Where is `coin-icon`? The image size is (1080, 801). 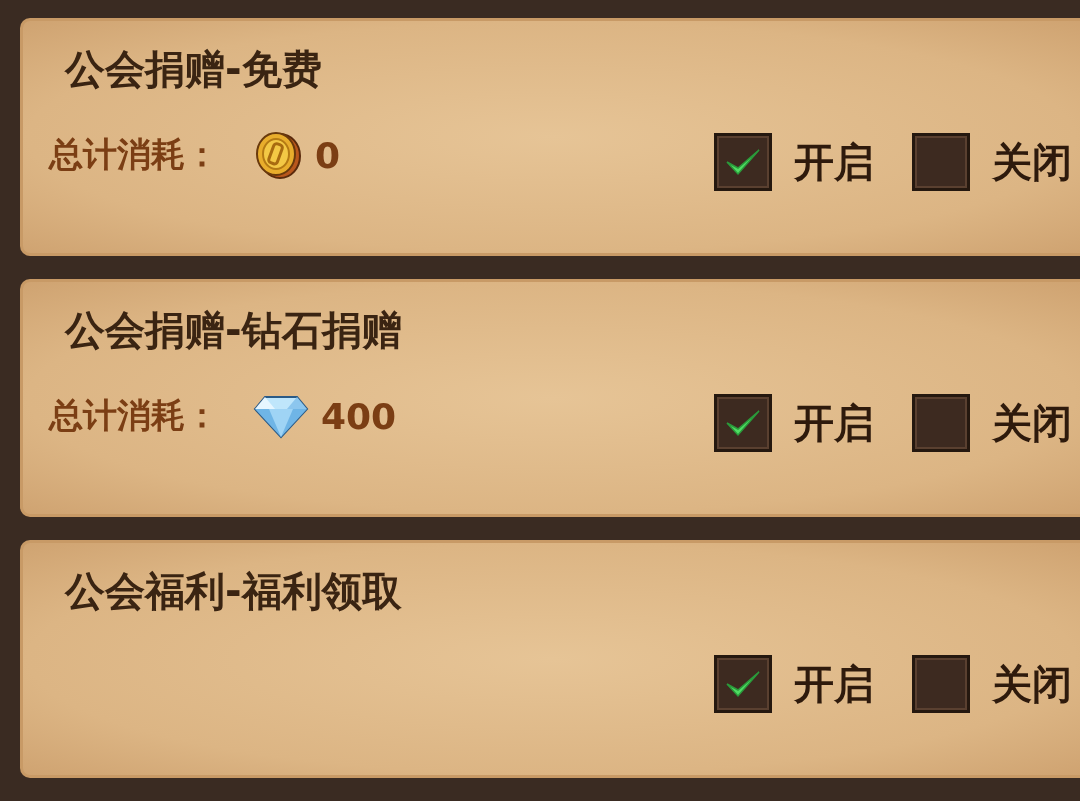
coin-icon is located at coordinates (278, 155).